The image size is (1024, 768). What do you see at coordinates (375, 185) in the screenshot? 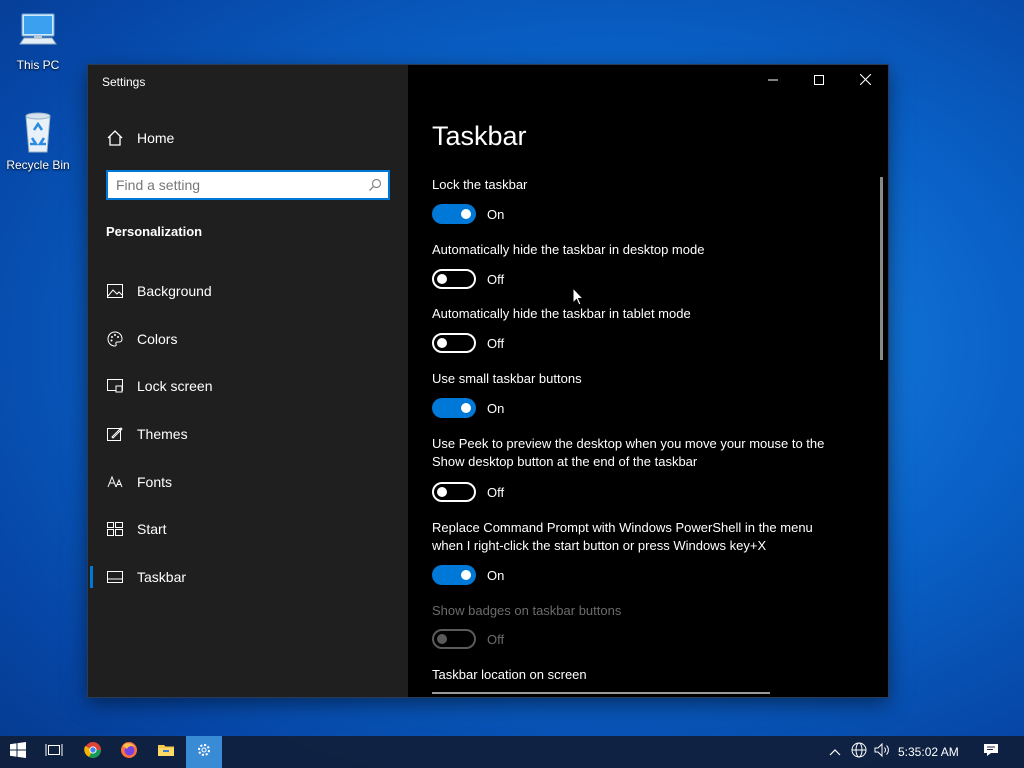
I see `search-icon` at bounding box center [375, 185].